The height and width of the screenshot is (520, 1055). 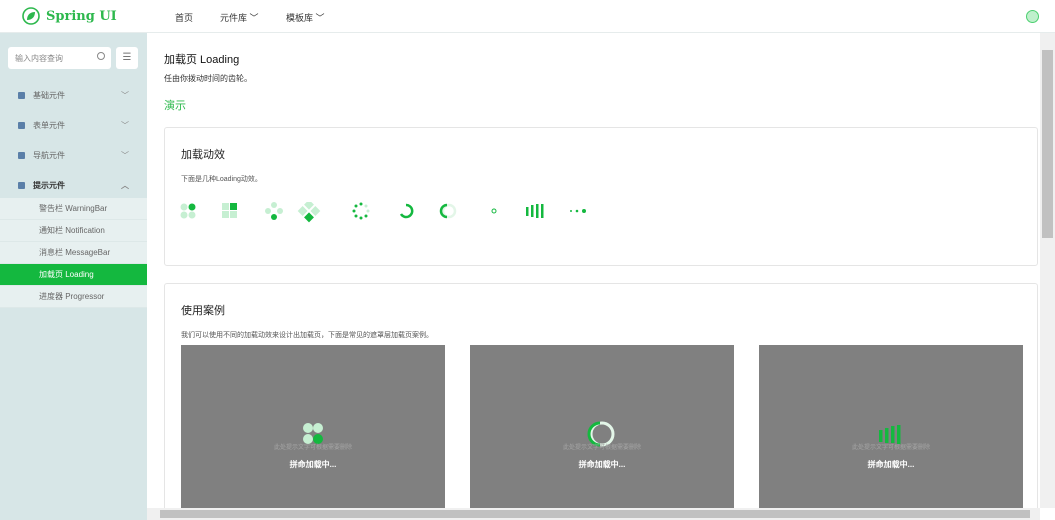 I want to click on group-label: 表单元件, so click(x=49, y=125).